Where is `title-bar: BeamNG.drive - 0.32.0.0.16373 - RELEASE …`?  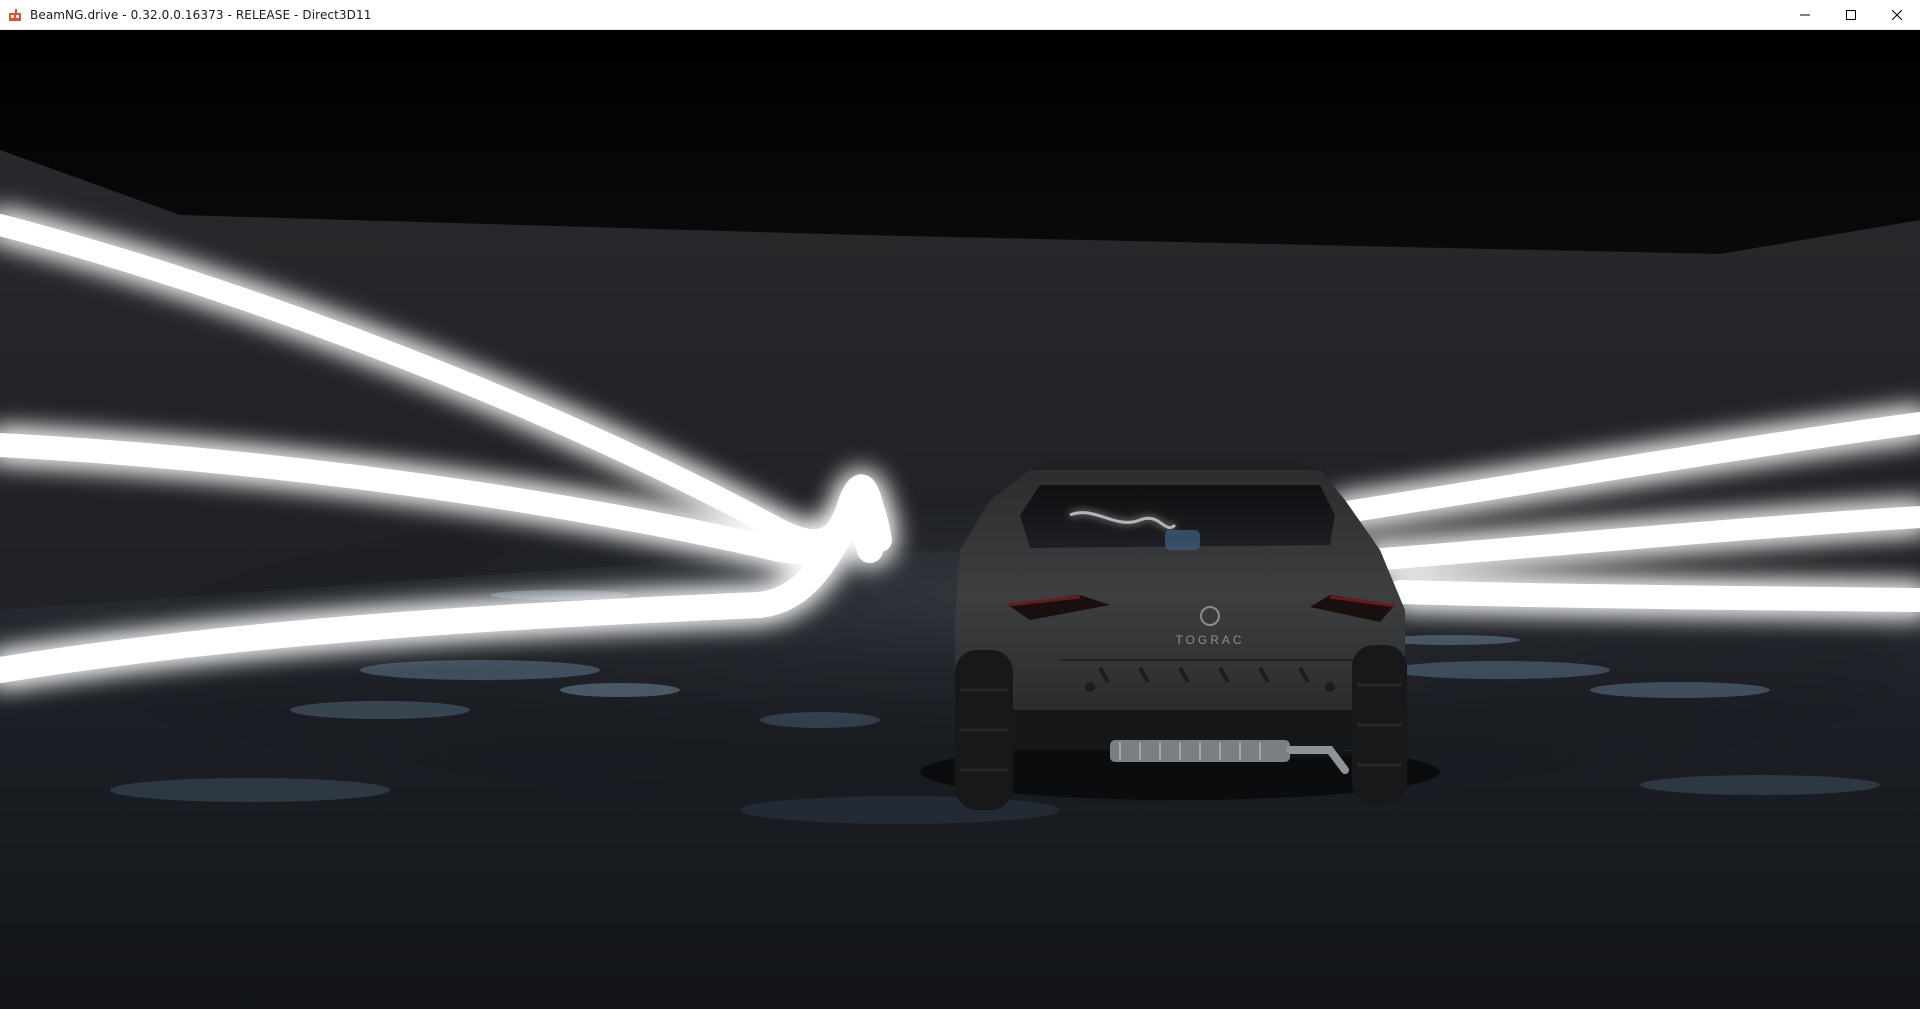 title-bar: BeamNG.drive - 0.32.0.0.16373 - RELEASE … is located at coordinates (960, 15).